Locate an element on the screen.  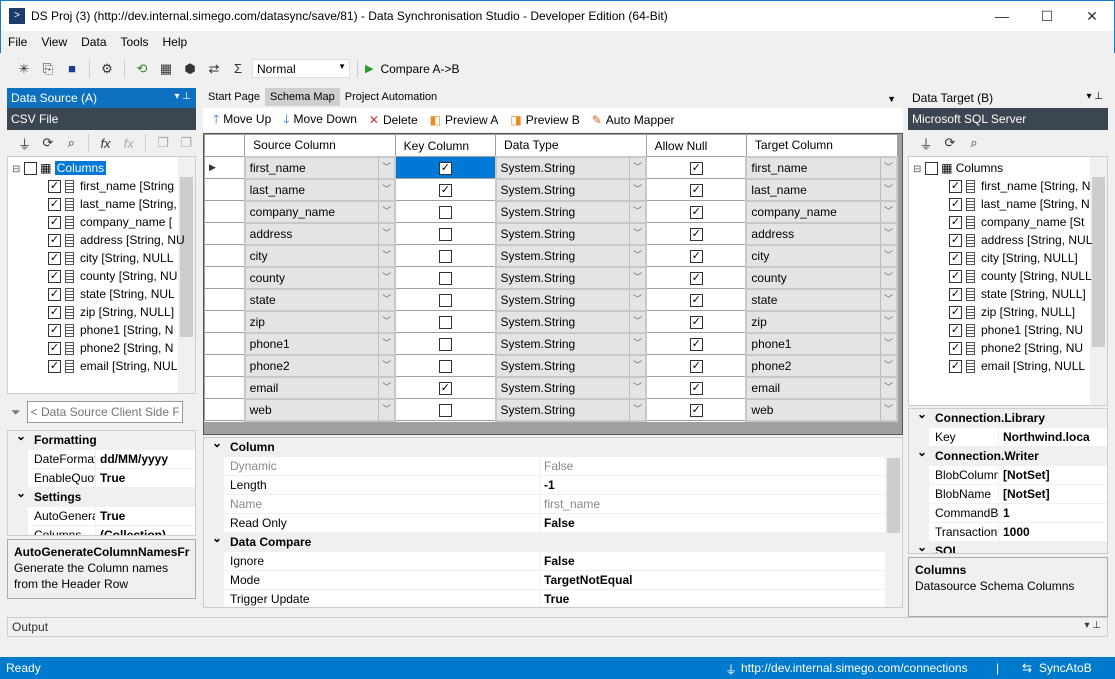
pin-icon: ▾ ⊥ is located at coordinates (182, 96).